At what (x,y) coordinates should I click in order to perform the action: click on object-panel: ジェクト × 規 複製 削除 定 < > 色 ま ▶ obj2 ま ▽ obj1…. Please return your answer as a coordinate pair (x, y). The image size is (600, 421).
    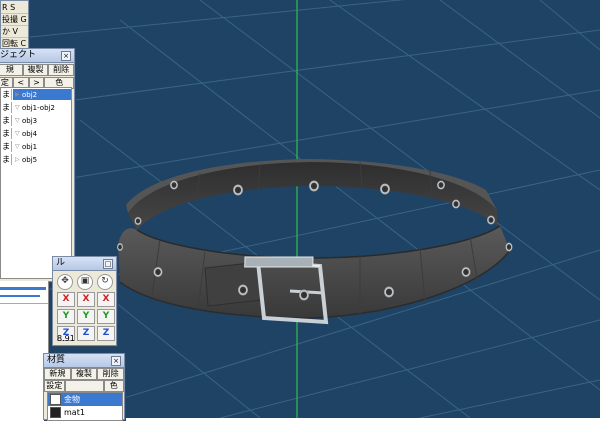
    Looking at the image, I should click on (37, 165).